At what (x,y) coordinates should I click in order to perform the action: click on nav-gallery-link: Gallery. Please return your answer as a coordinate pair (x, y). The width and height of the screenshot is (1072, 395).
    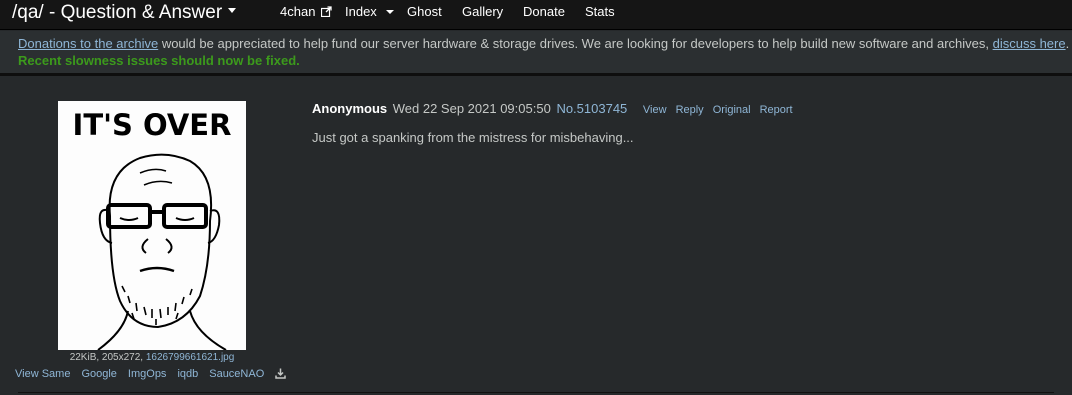
    Looking at the image, I should click on (482, 12).